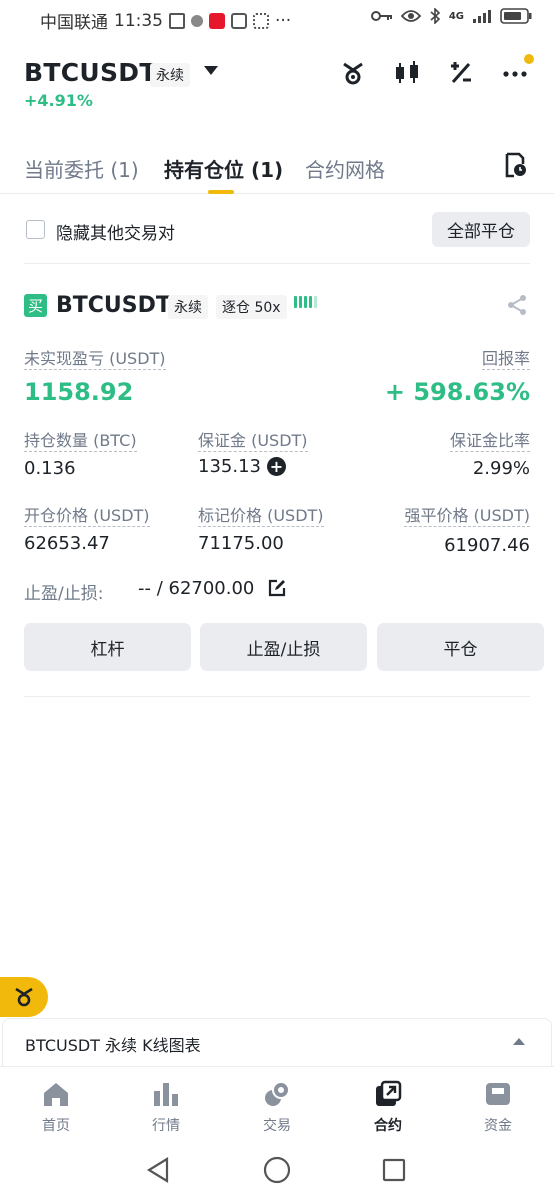  I want to click on home-circle-icon, so click(277, 1170).